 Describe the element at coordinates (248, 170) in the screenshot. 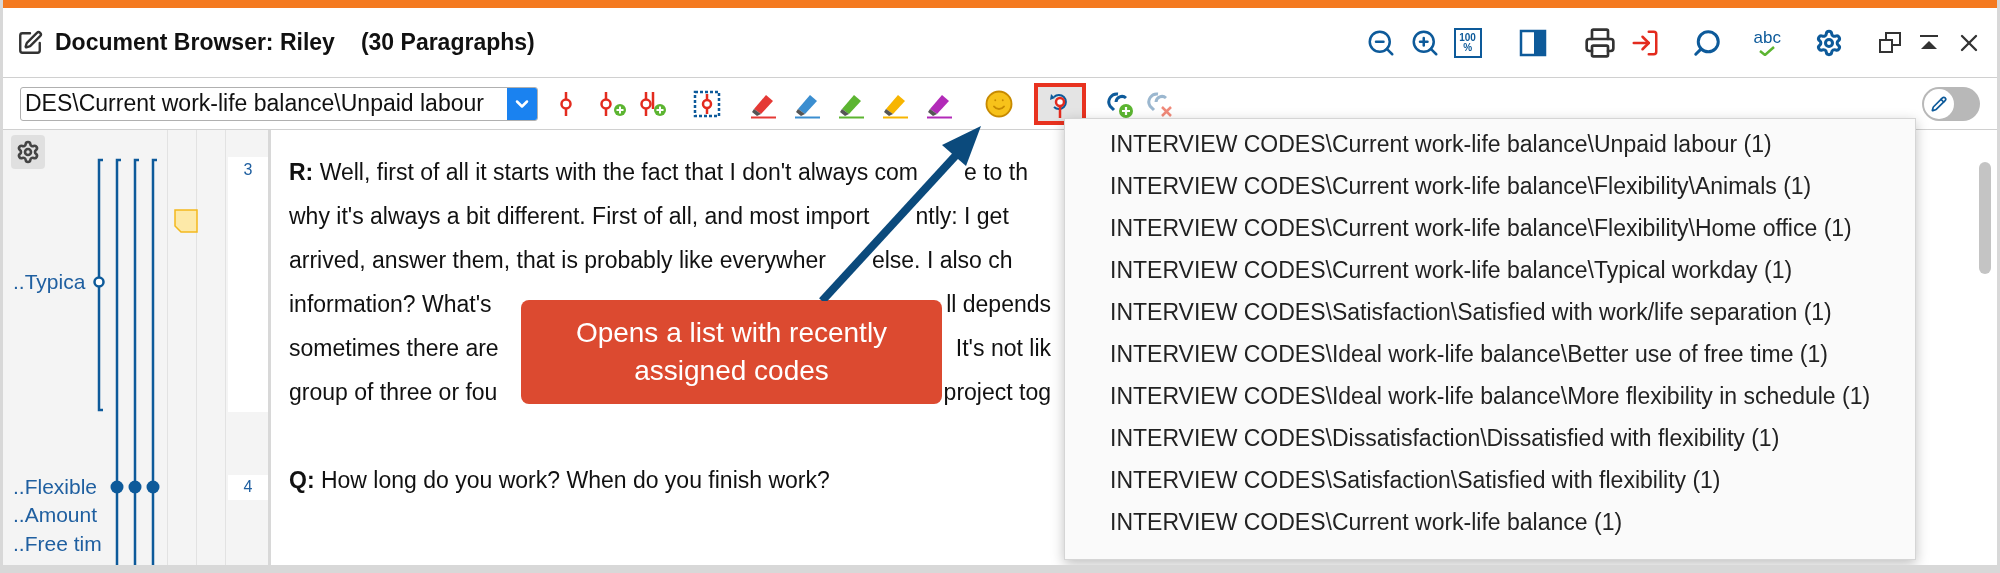

I see `paragraph-number: 3` at that location.